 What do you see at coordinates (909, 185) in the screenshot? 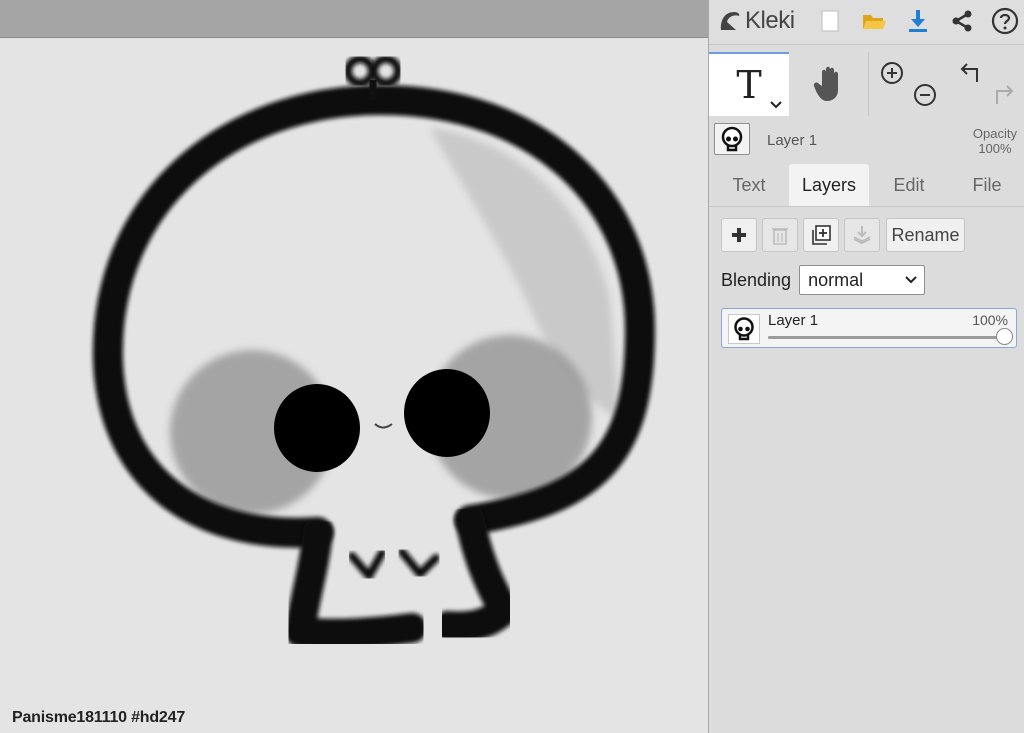
I see `tab-edit: Edit` at bounding box center [909, 185].